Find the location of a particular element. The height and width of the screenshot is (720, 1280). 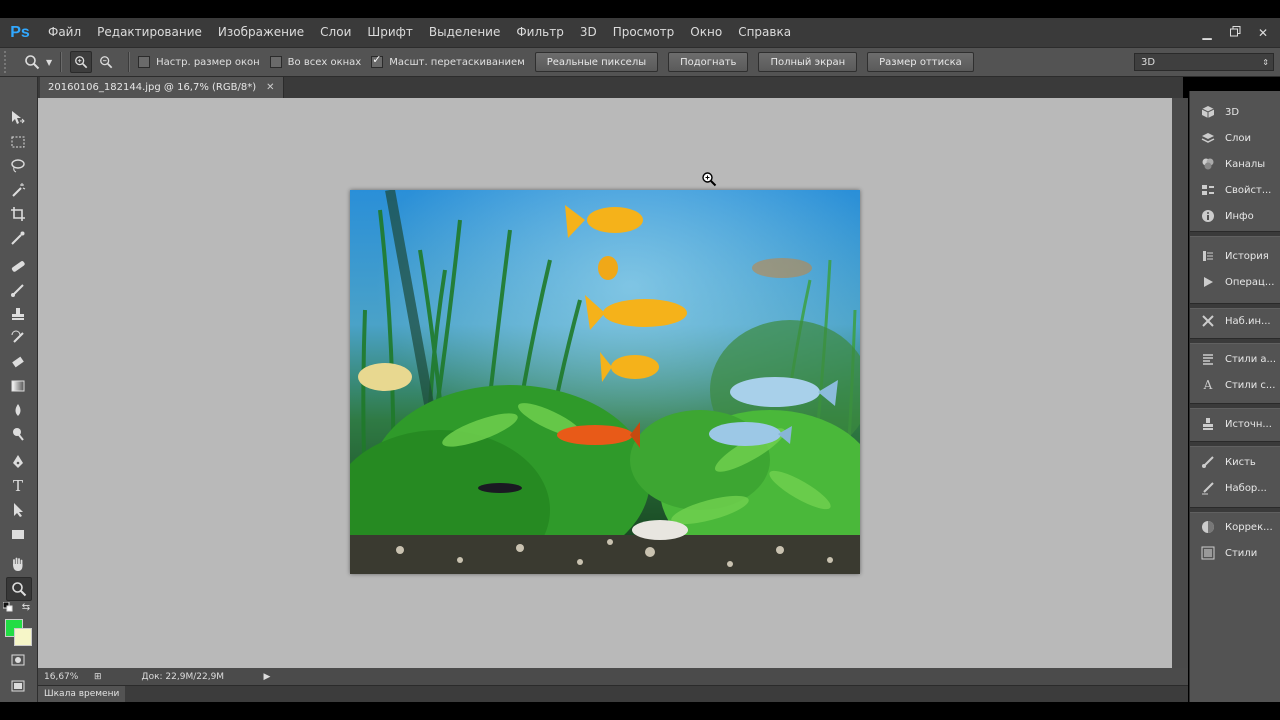

document-info-icon: ⊞ is located at coordinates (98, 677).